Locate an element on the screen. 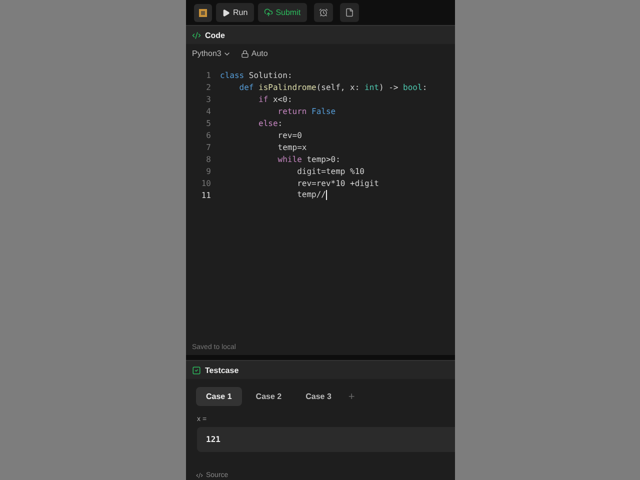 This screenshot has width=640, height=480. code-line: if x<0: is located at coordinates (275, 99).